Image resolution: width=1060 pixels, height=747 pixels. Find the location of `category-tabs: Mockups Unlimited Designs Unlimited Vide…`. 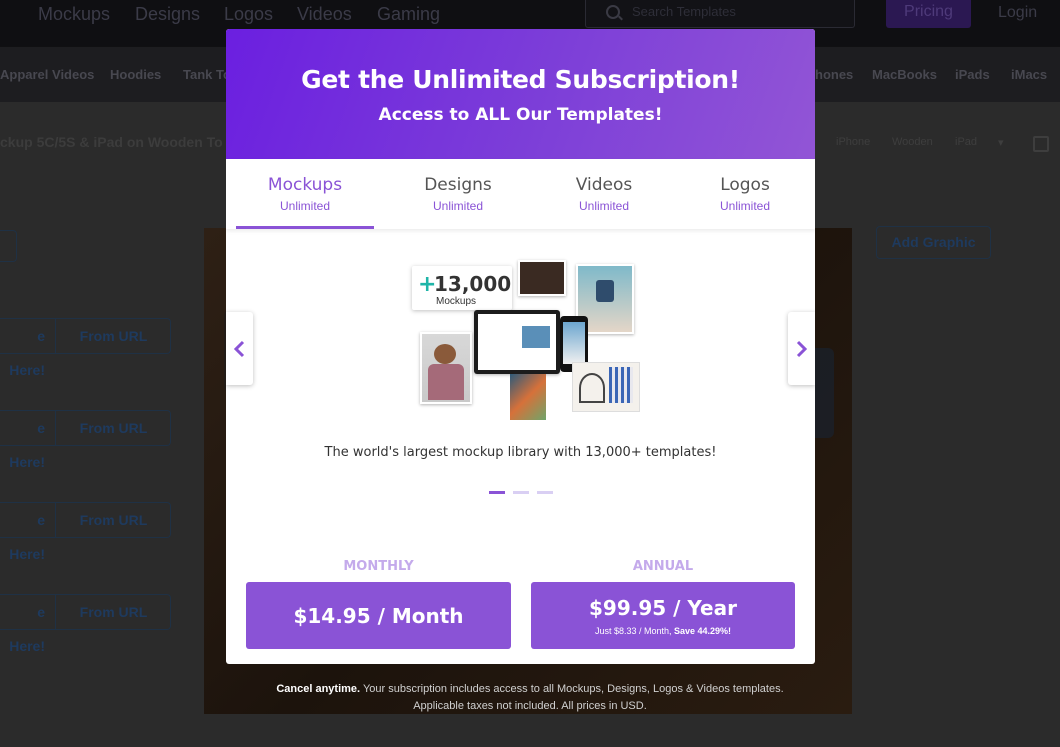

category-tabs: Mockups Unlimited Designs Unlimited Vide… is located at coordinates (520, 194).